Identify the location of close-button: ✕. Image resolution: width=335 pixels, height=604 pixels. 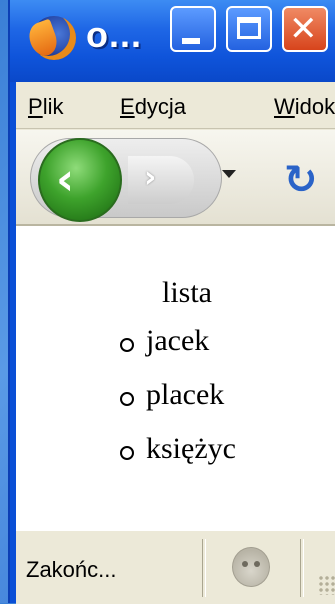
(305, 29).